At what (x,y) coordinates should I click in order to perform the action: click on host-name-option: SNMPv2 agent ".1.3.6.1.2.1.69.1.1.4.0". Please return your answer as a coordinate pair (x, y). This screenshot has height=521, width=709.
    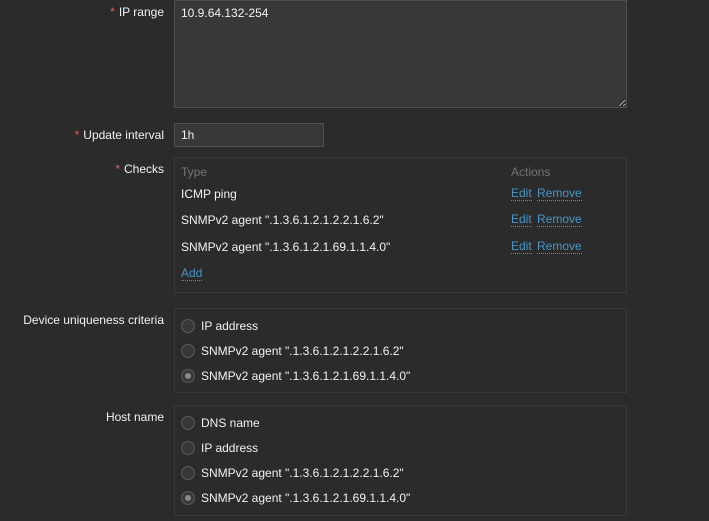
    Looking at the image, I should click on (295, 498).